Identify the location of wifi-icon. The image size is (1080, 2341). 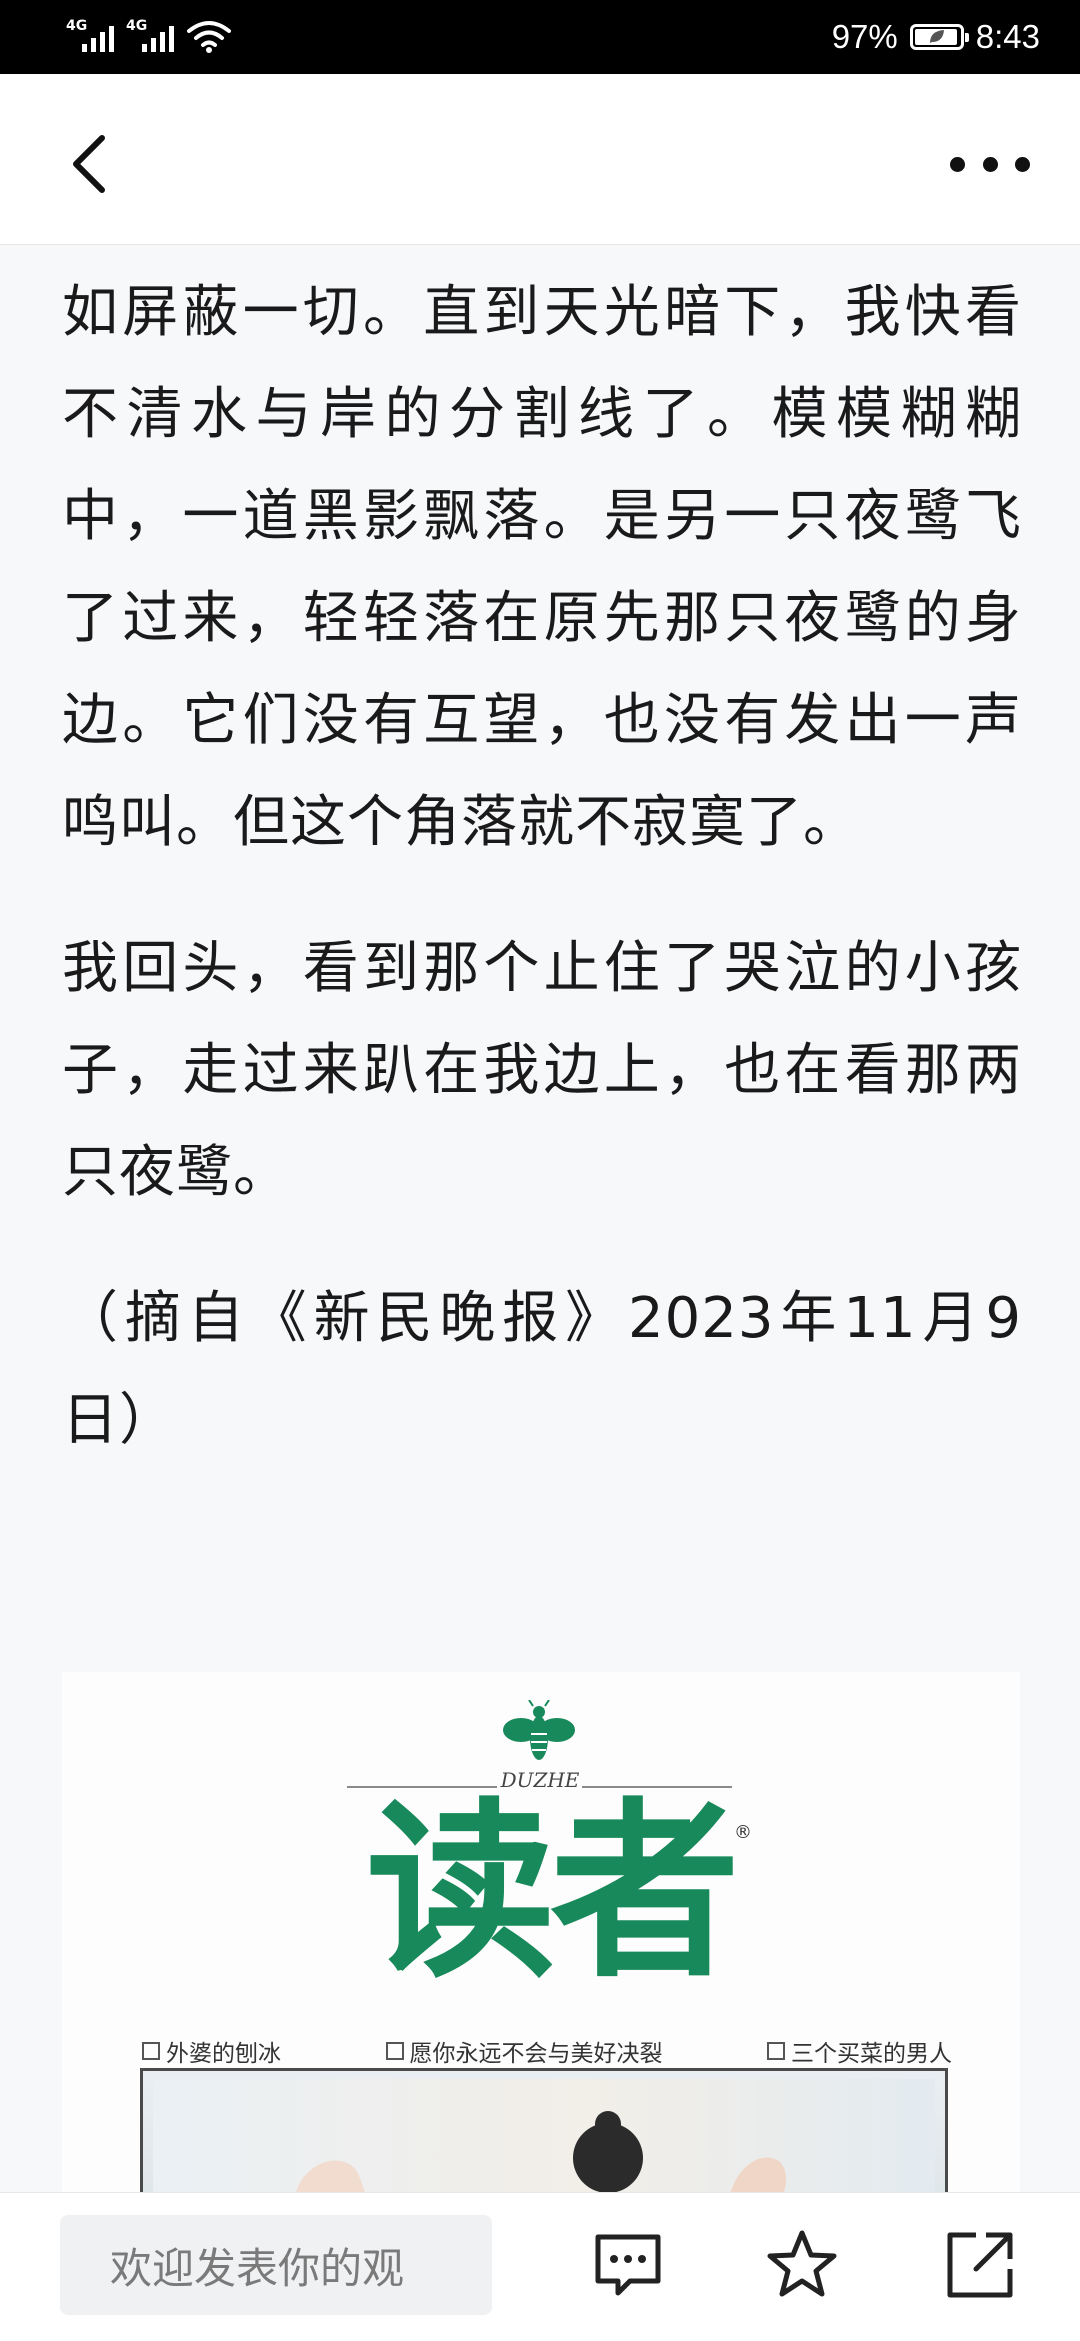
(209, 37).